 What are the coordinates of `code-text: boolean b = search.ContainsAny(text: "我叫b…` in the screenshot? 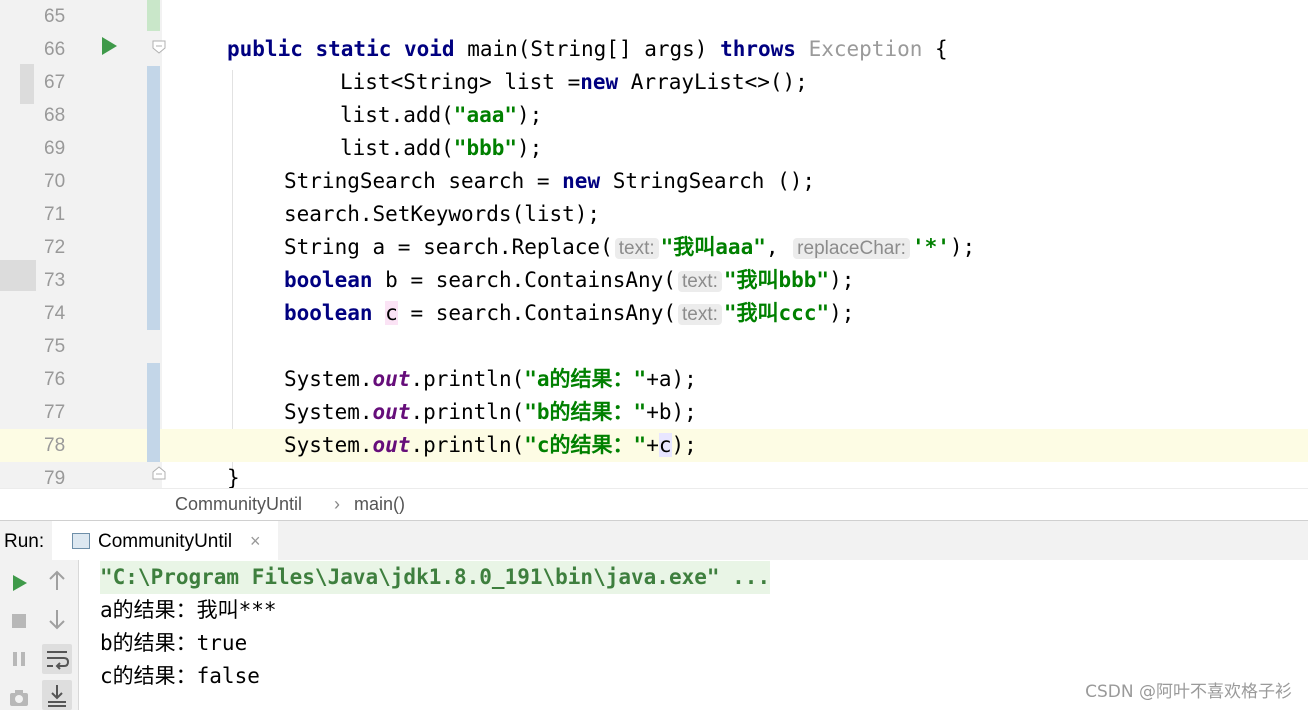 It's located at (569, 280).